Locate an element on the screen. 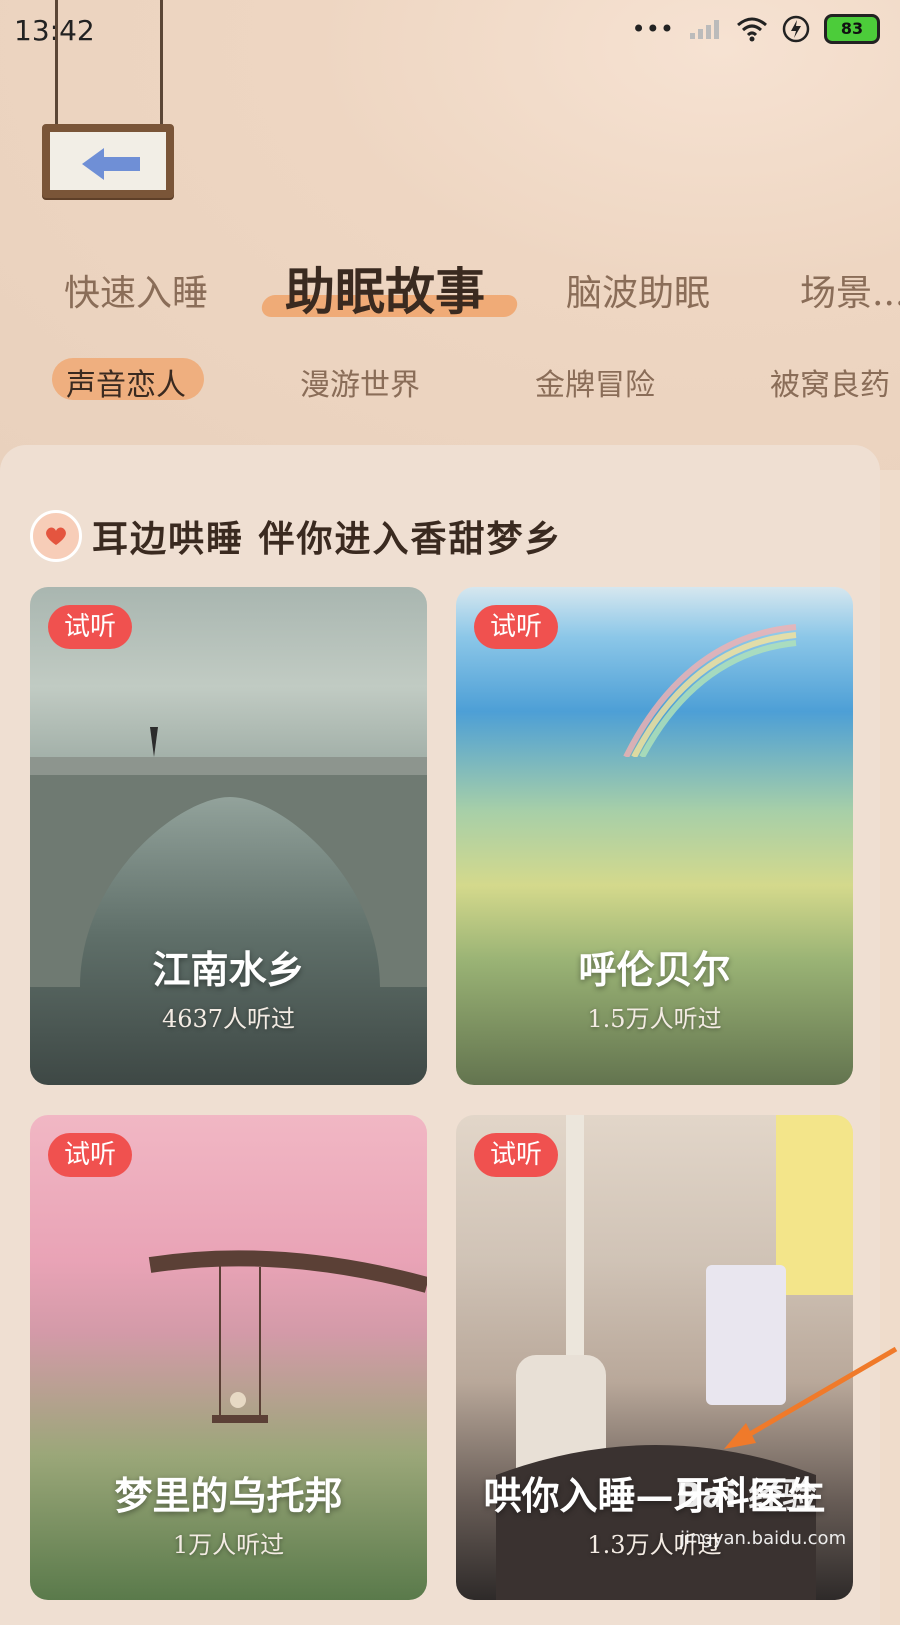  rainbow-illustration is located at coordinates (710, 690).